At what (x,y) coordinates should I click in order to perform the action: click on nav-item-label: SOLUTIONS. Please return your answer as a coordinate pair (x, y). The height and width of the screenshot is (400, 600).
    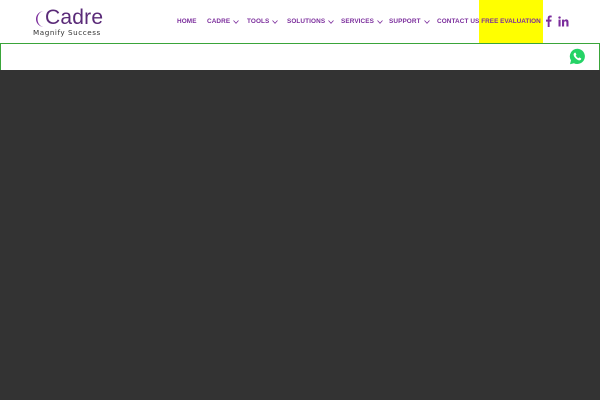
    Looking at the image, I should click on (306, 21).